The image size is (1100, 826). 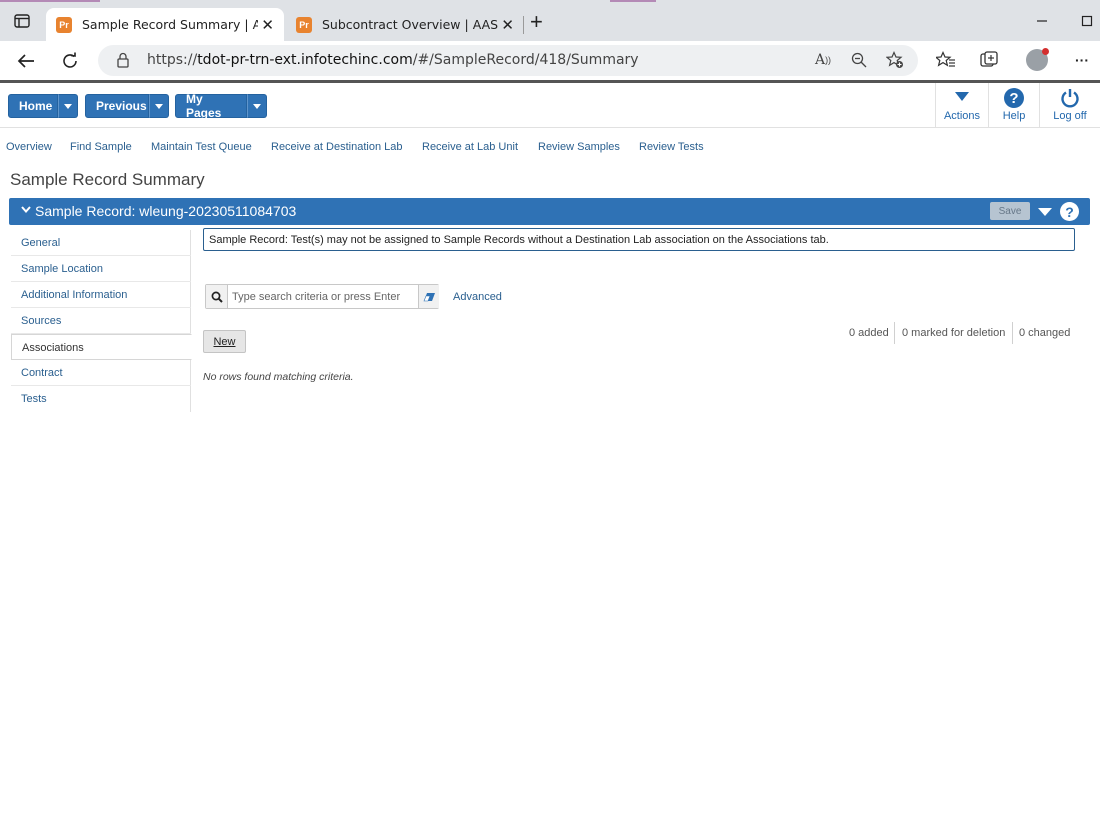 I want to click on home-button: Home, so click(x=33, y=106).